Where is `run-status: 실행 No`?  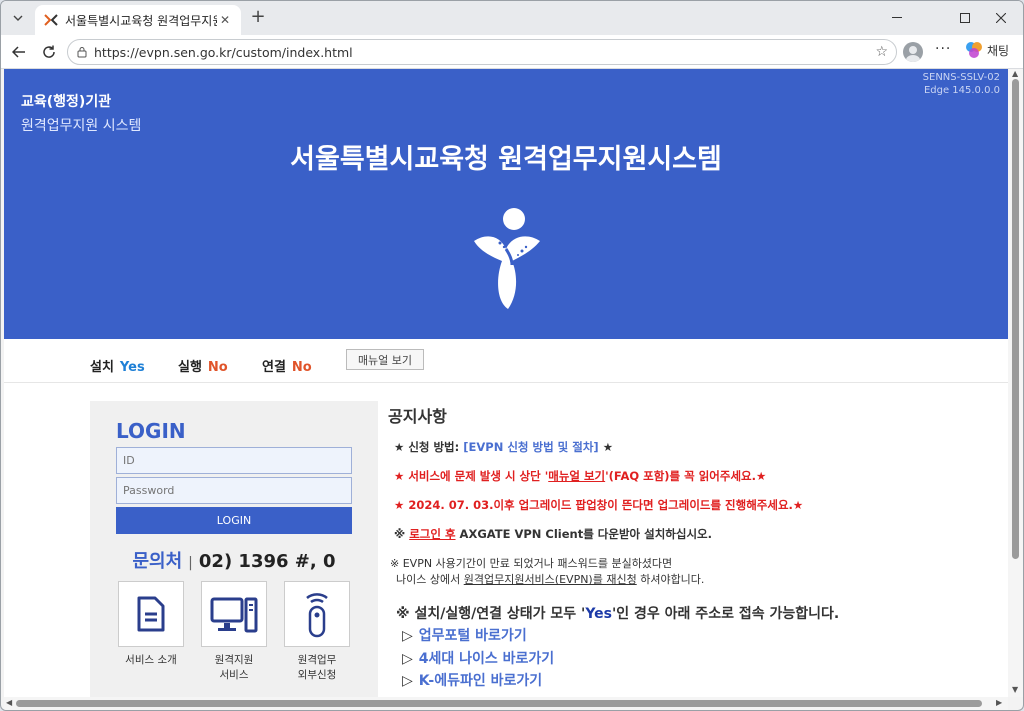
run-status: 실행 No is located at coordinates (203, 365).